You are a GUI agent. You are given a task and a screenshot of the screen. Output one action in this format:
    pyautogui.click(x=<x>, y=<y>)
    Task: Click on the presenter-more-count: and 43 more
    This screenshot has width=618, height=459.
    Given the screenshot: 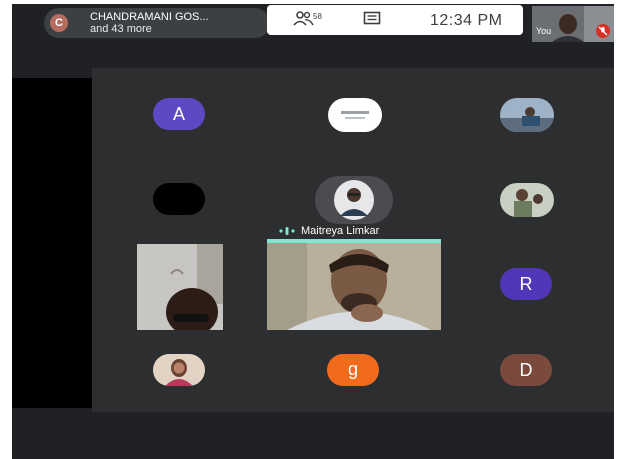 What is the action you would take?
    pyautogui.click(x=121, y=29)
    